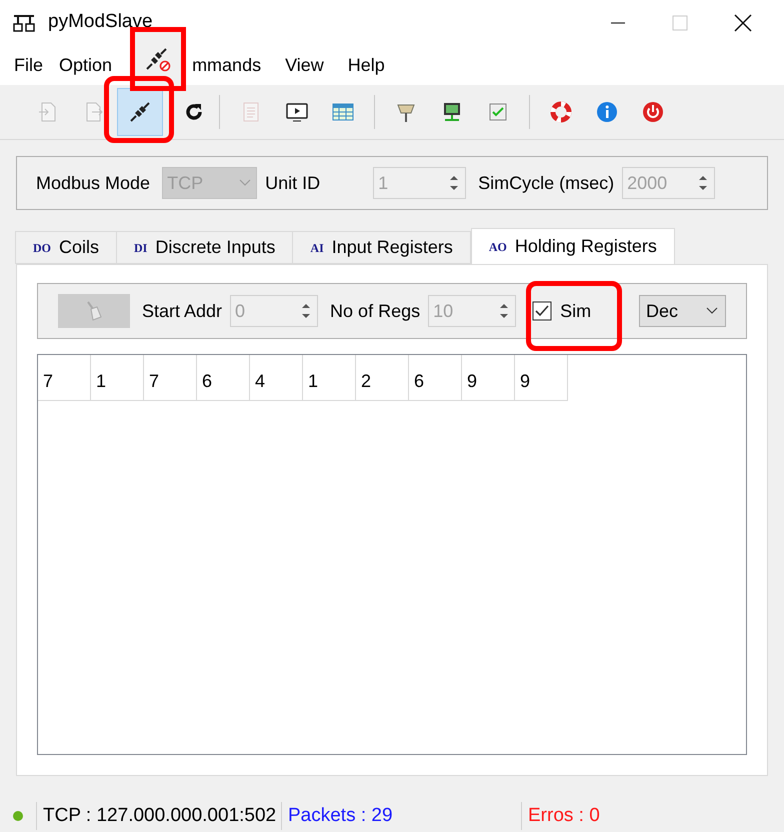 This screenshot has height=832, width=784. I want to click on sim-checkbox: Sim, so click(562, 311).